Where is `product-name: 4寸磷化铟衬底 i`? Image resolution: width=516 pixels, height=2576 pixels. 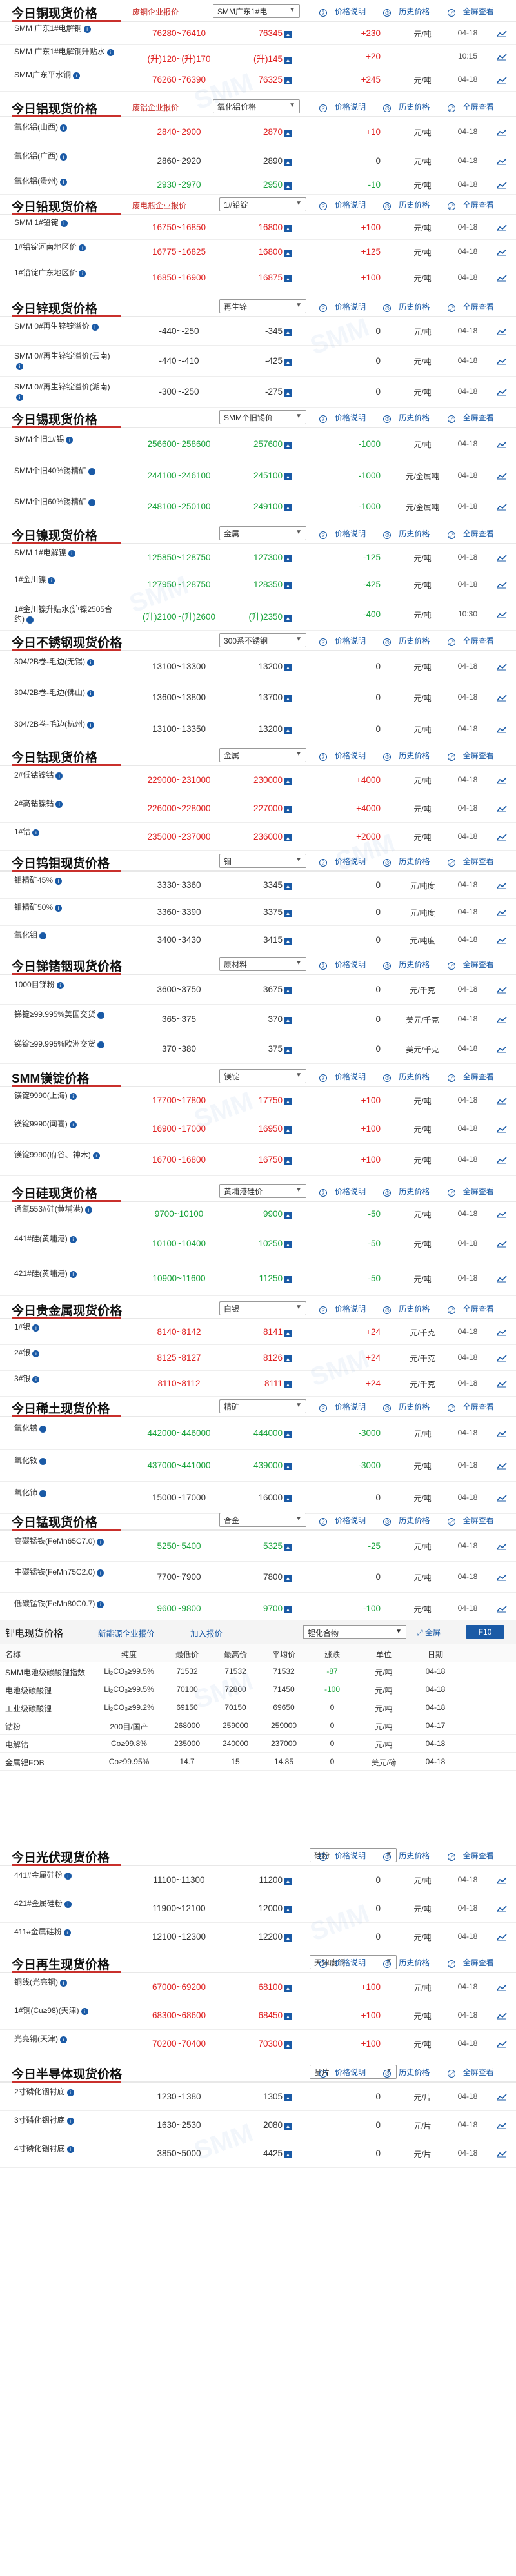 product-name: 4寸磷化铟衬底 i is located at coordinates (64, 2149).